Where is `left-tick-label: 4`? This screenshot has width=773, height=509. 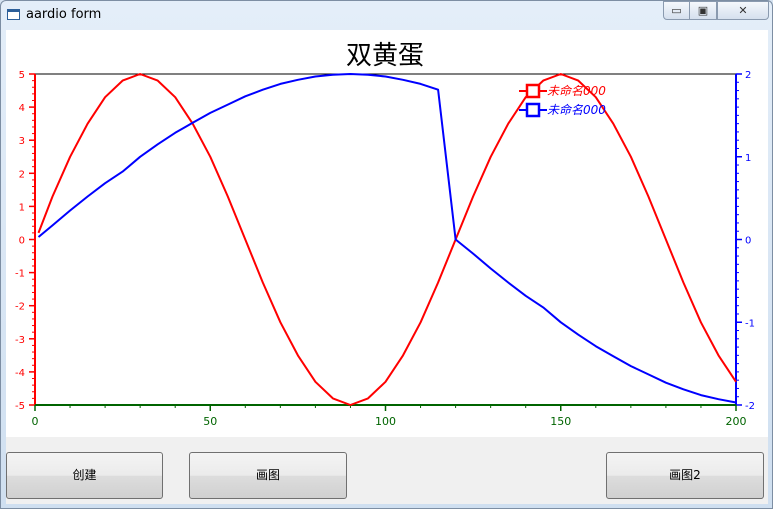
left-tick-label: 4 is located at coordinates (22, 108).